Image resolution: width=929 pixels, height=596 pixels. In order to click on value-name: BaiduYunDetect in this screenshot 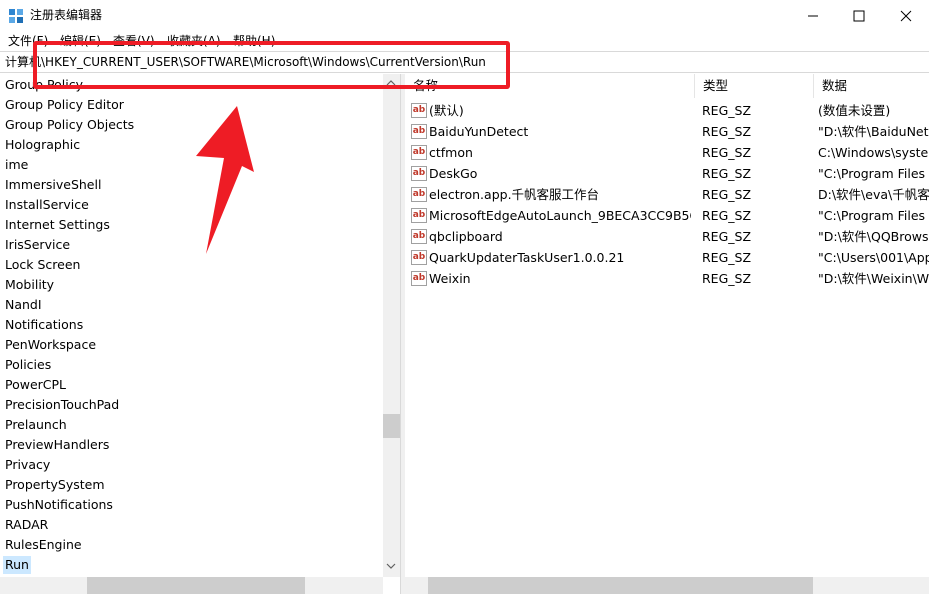, I will do `click(479, 131)`.